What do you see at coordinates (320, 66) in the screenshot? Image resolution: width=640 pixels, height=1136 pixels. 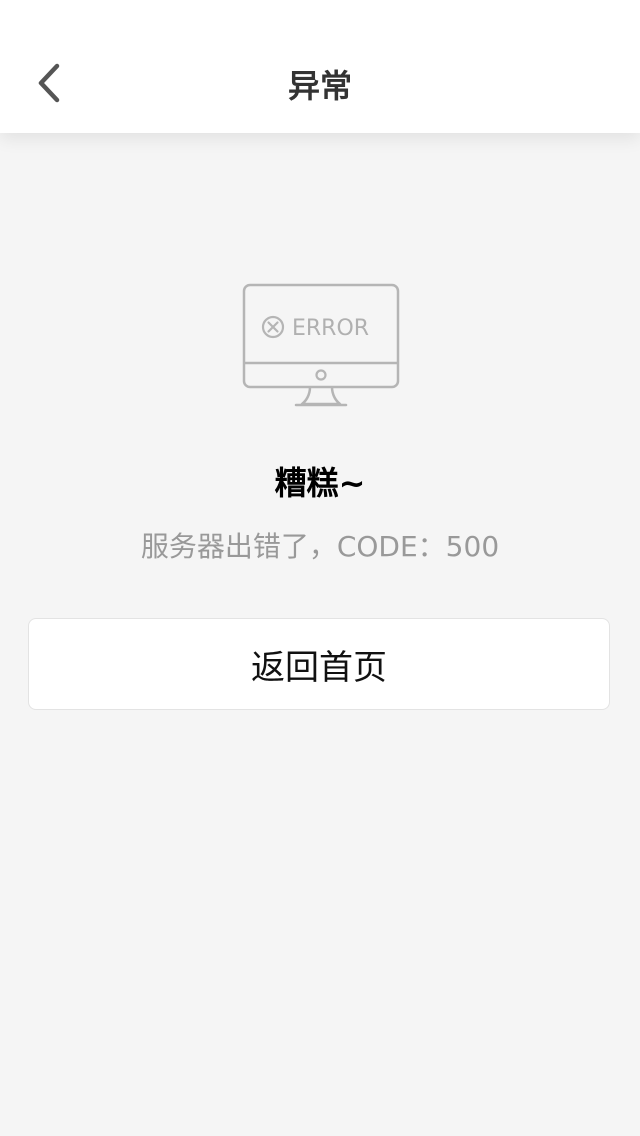 I see `navigation-bar: 异常` at bounding box center [320, 66].